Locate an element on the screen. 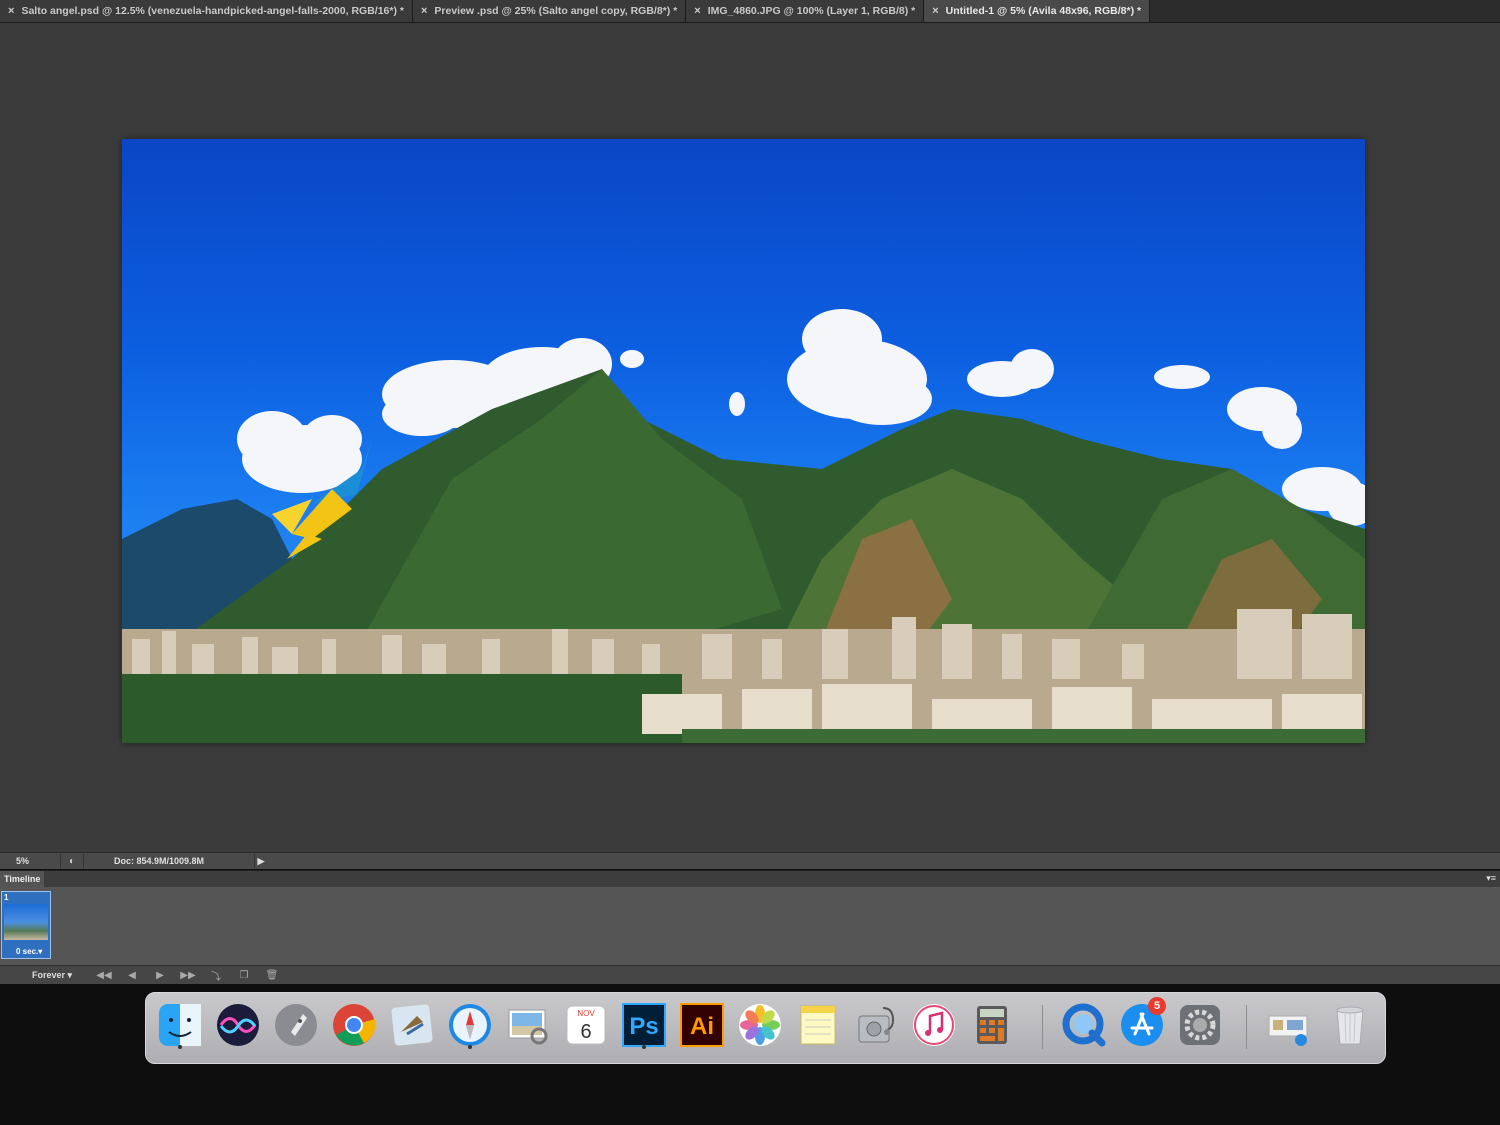 The height and width of the screenshot is (1125, 1500). frame-number: 1 is located at coordinates (6, 897).